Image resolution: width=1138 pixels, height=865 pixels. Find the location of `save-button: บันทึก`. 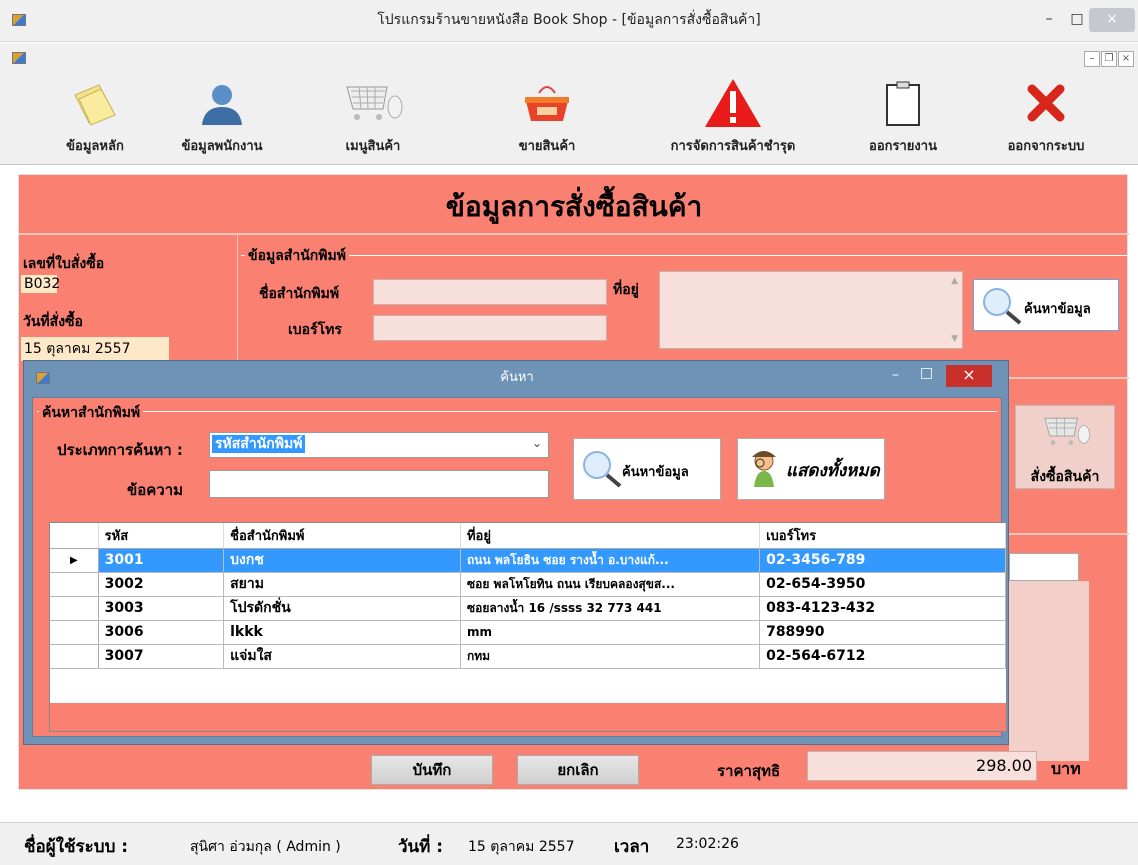

save-button: บันทึก is located at coordinates (432, 770).